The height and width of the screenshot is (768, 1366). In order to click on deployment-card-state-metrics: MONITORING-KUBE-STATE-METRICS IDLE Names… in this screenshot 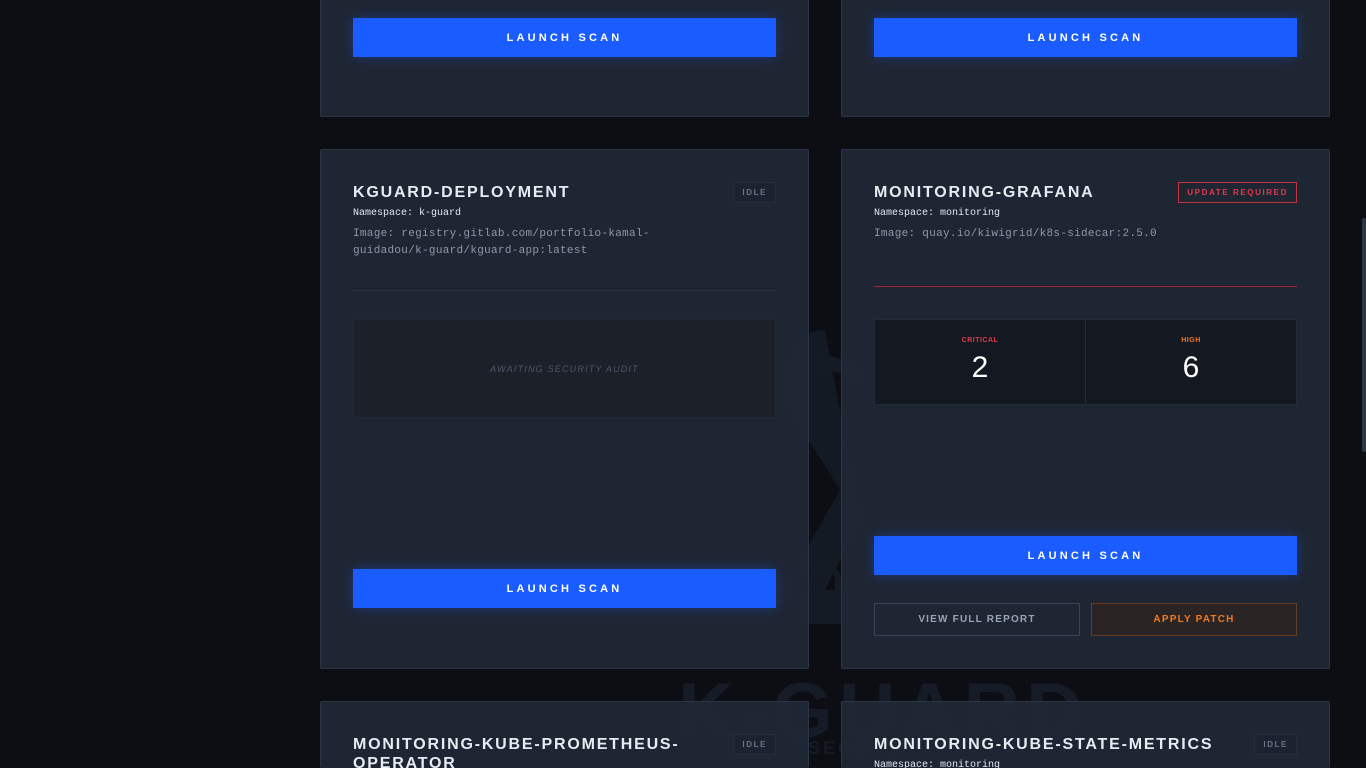, I will do `click(1085, 734)`.